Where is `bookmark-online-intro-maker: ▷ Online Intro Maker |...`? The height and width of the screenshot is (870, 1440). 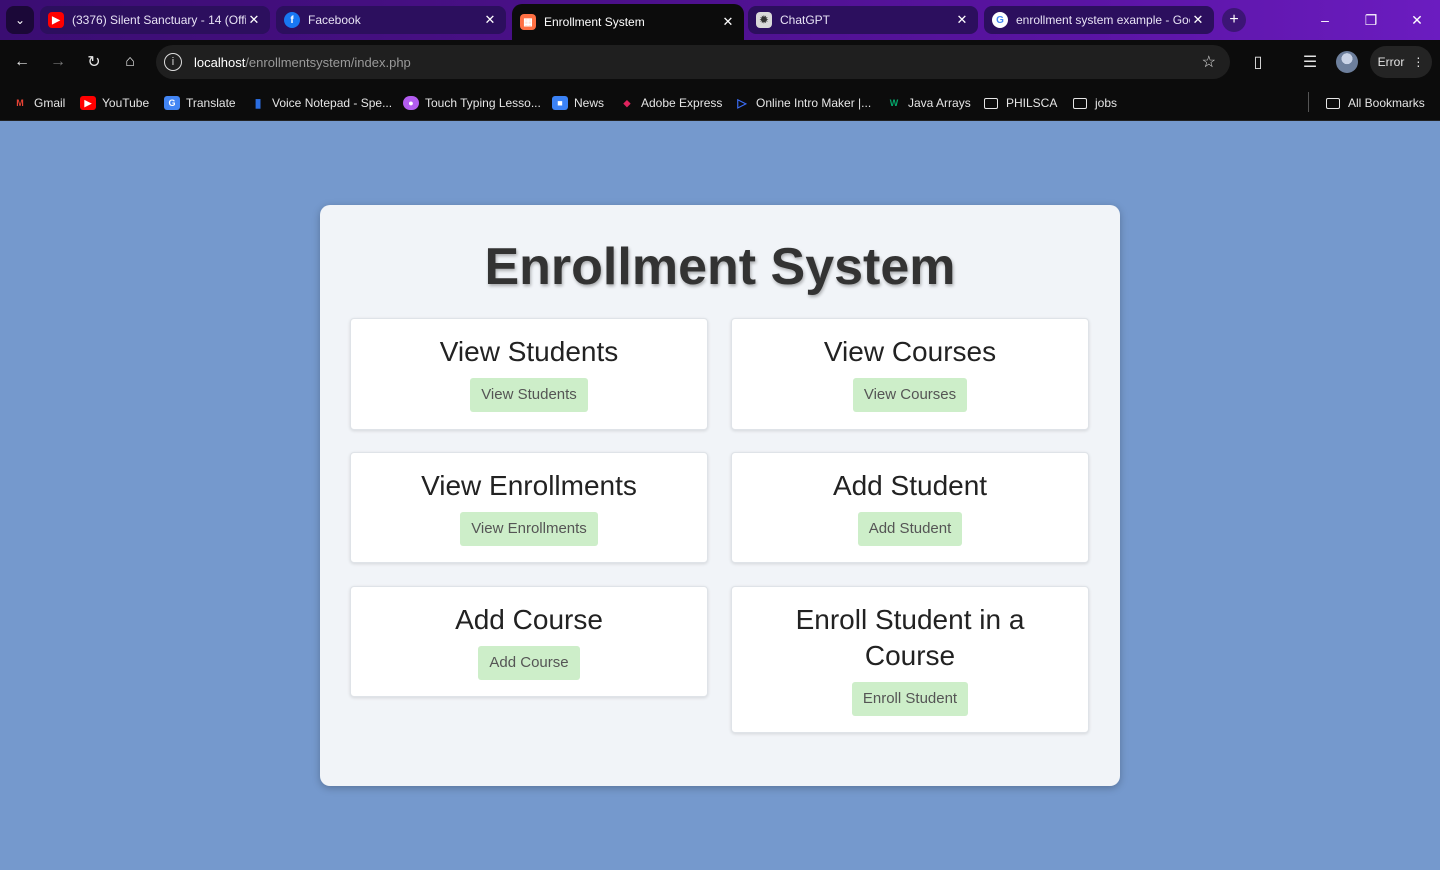 bookmark-online-intro-maker: ▷ Online Intro Maker |... is located at coordinates (802, 103).